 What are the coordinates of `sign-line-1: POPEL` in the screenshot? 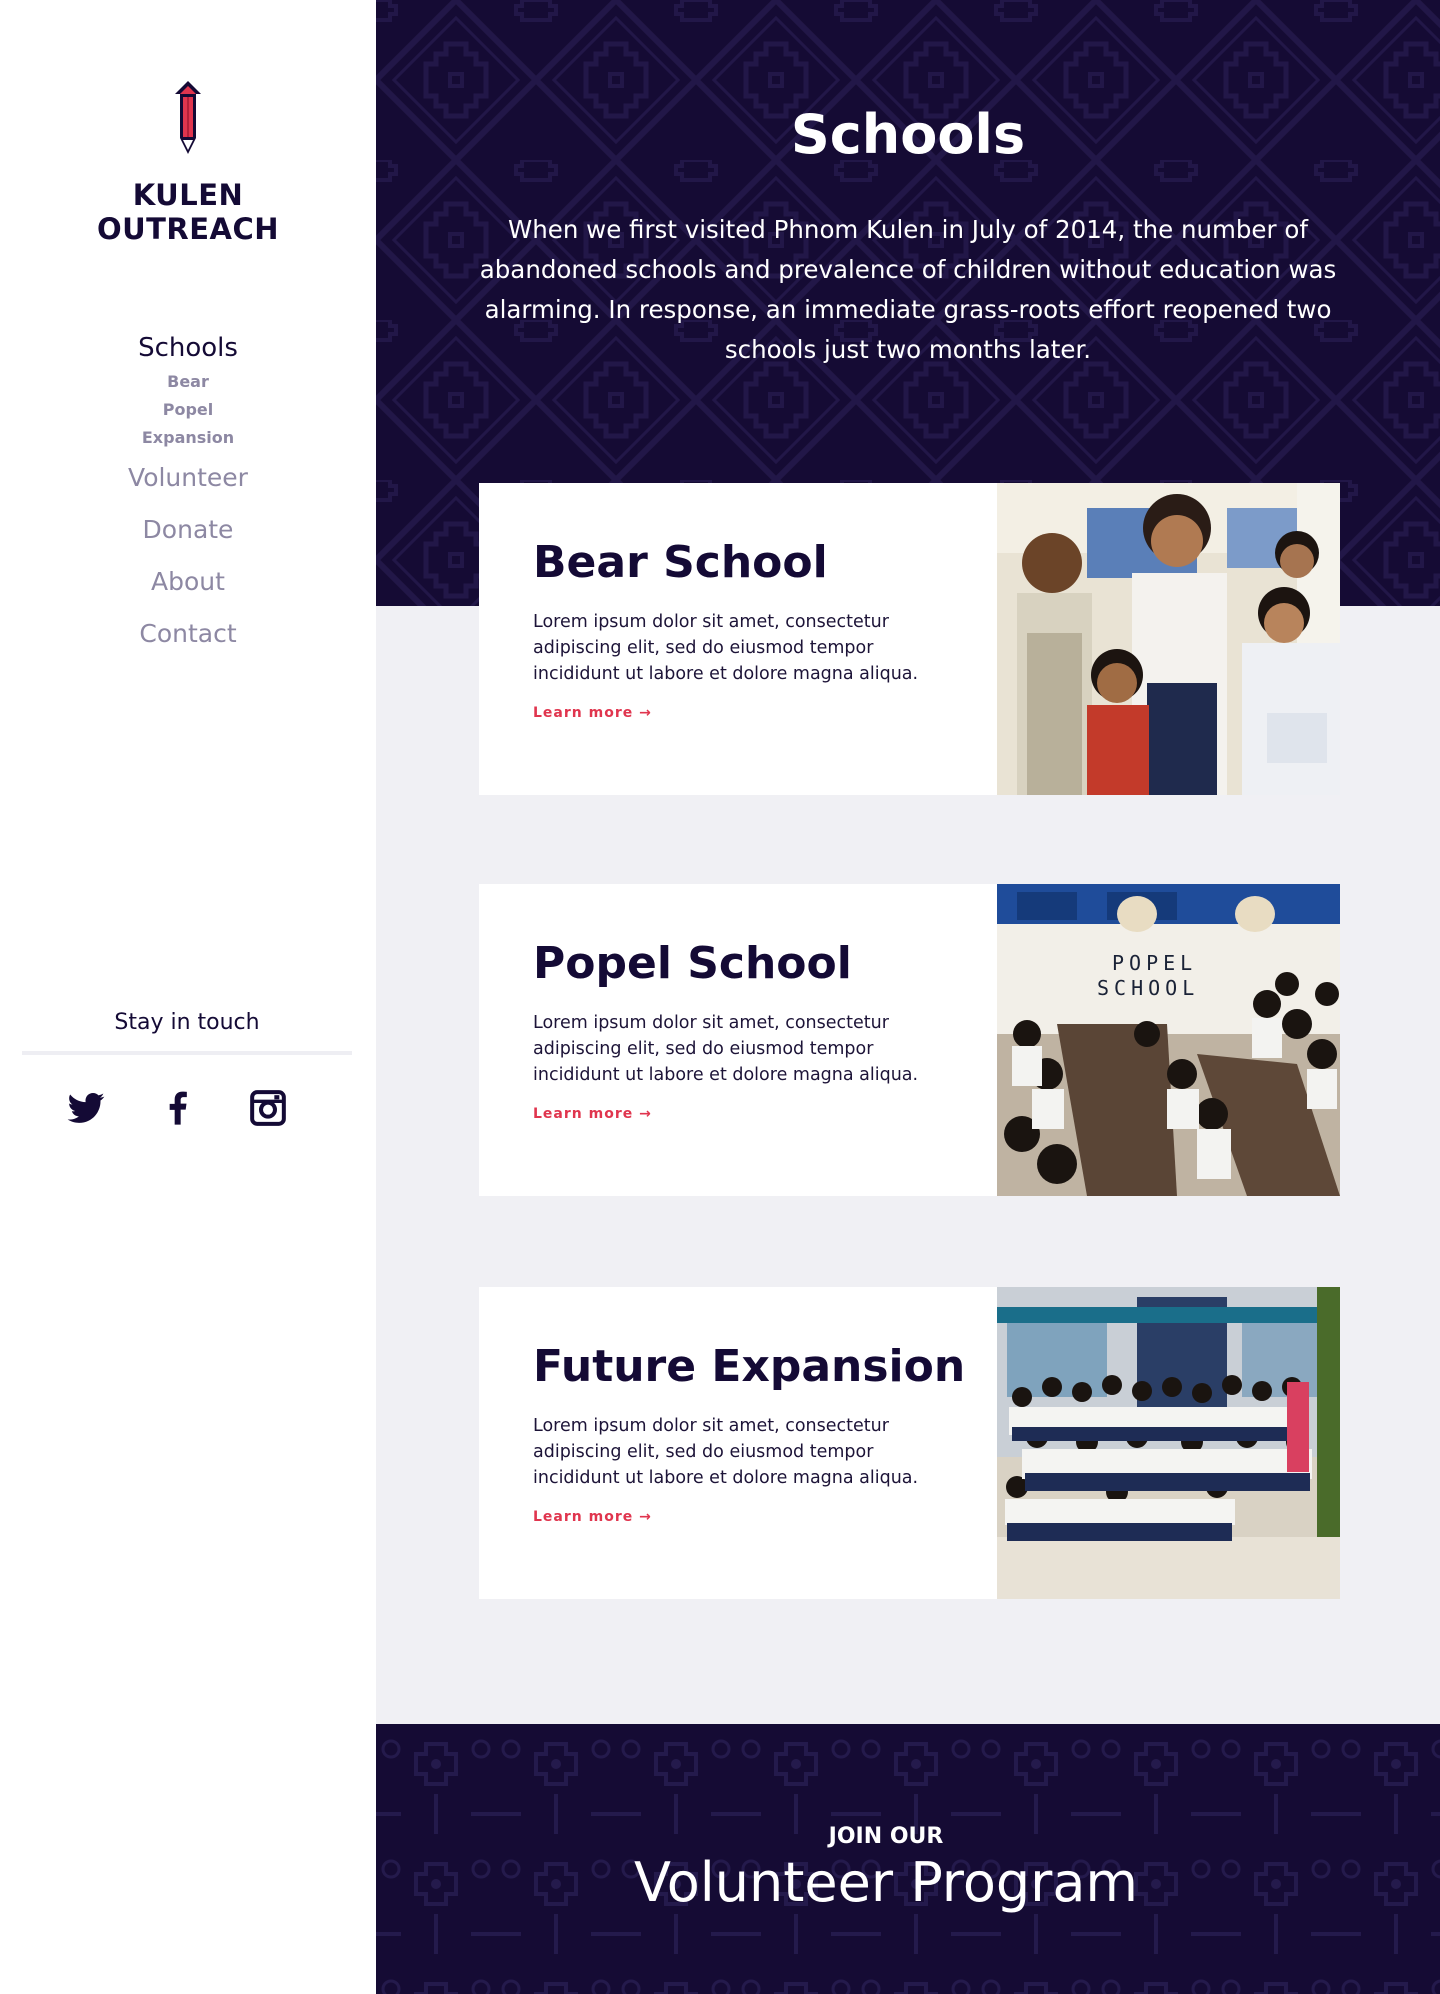 It's located at (1154, 963).